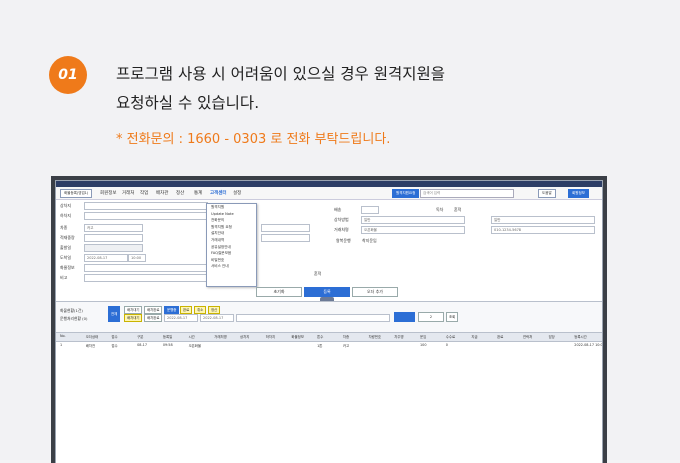  I want to click on page-number: 2, so click(431, 317).